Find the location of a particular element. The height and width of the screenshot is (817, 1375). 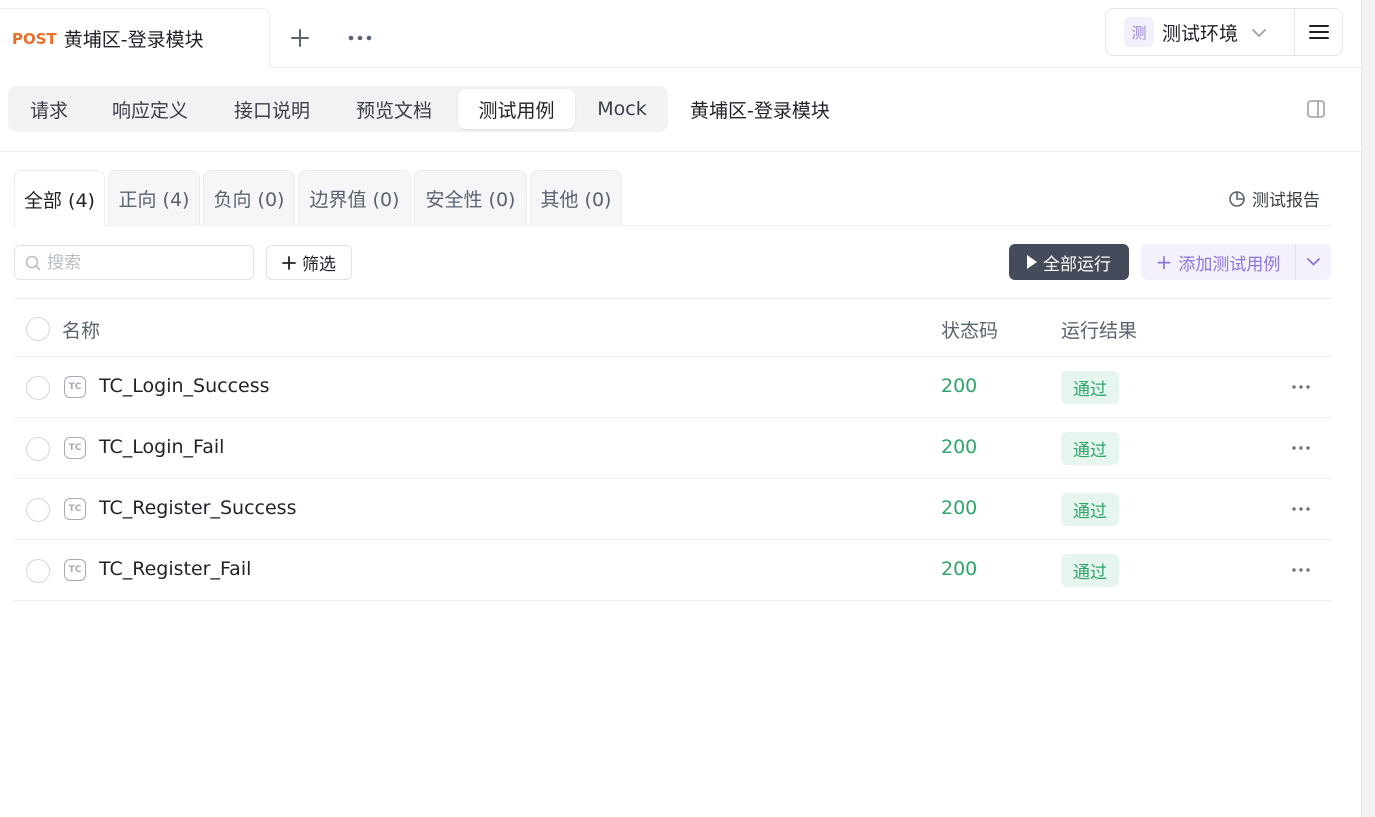

run-all-button: 全部运行 is located at coordinates (1069, 262).